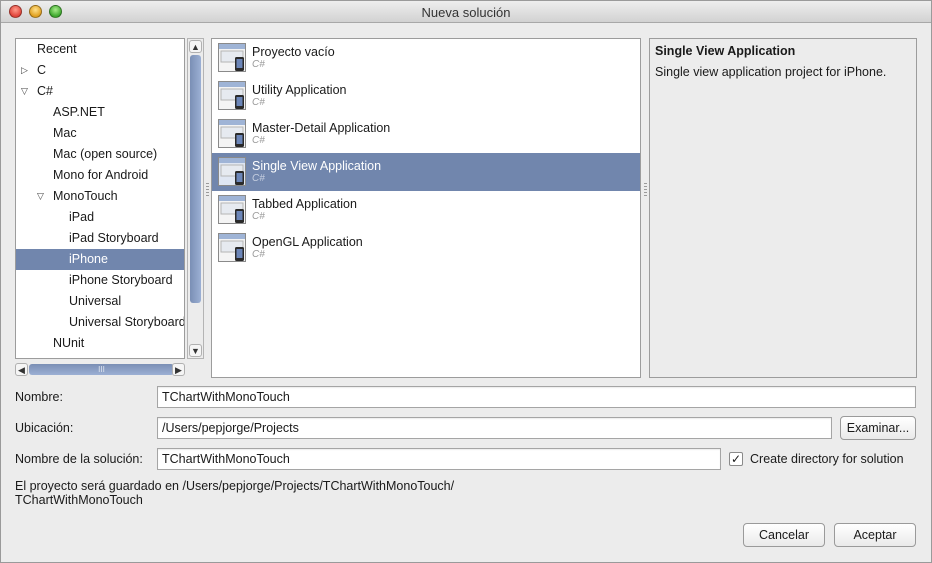  Describe the element at coordinates (121, 280) in the screenshot. I see `tree-item-label: iPhone Storyboard` at that location.